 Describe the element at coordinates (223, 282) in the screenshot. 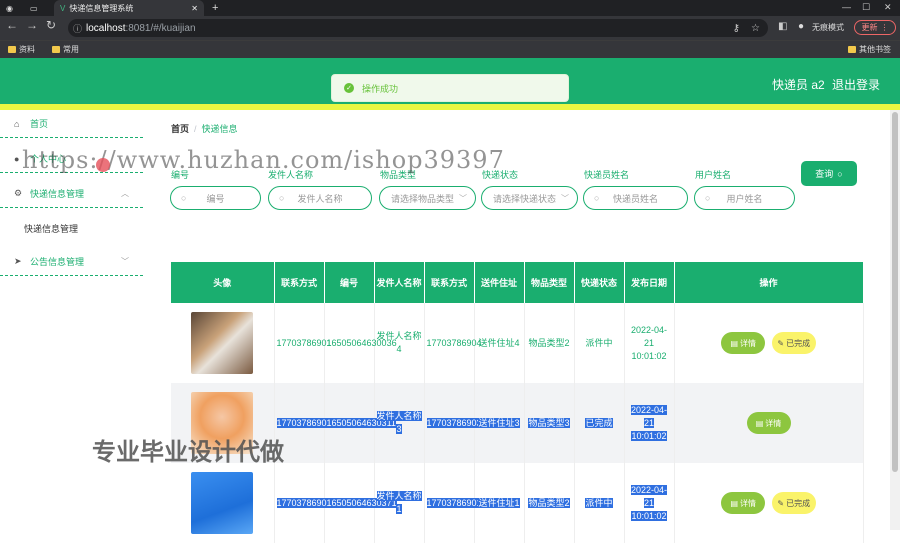

I see `col-header: 头像` at that location.